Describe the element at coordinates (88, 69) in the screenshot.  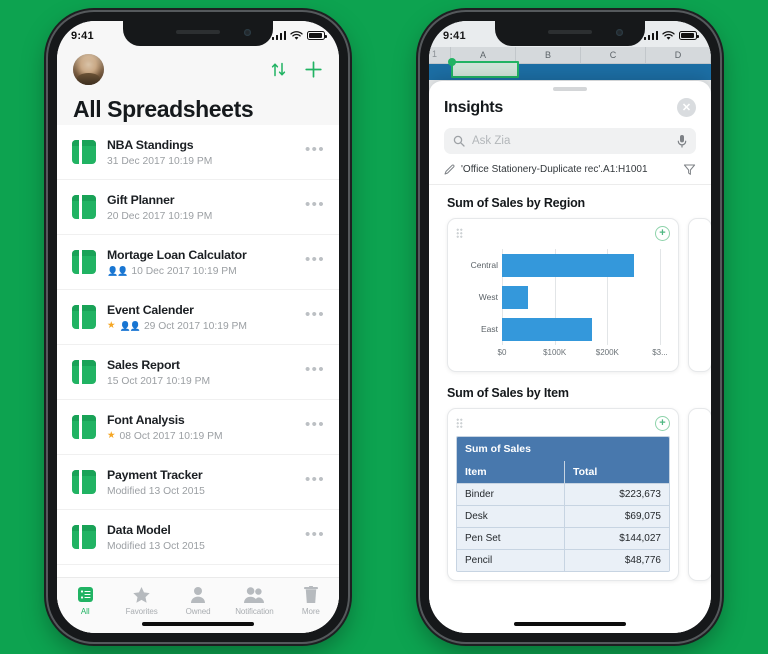
I see `avatar` at that location.